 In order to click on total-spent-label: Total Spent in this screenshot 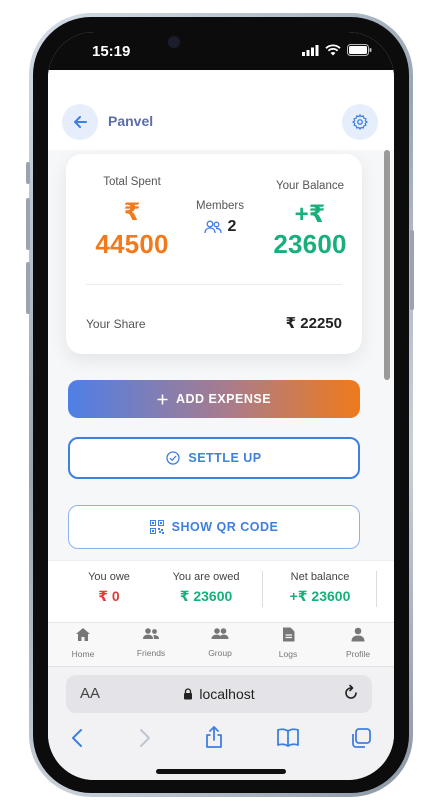, I will do `click(132, 182)`.